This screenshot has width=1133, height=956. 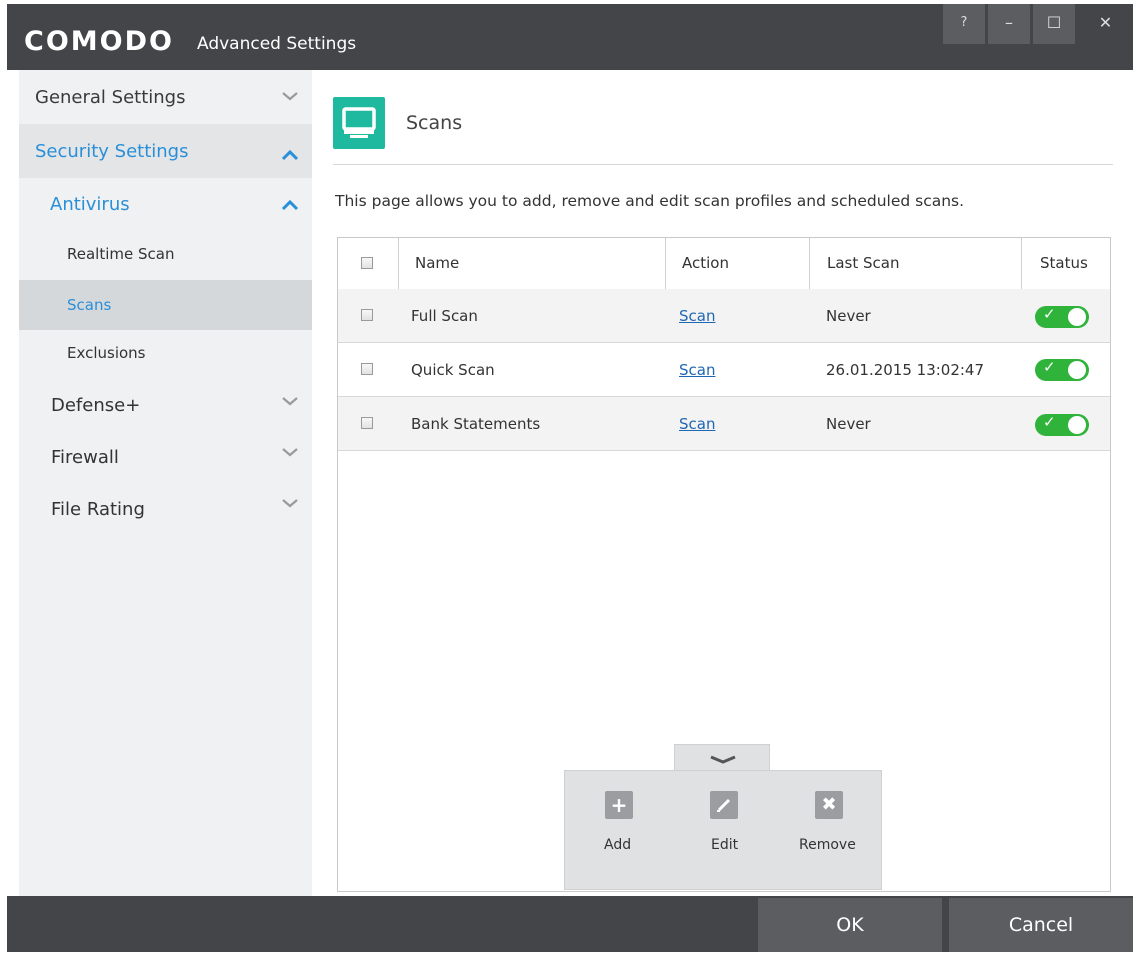 I want to click on footer-bar: OK Cancel, so click(x=570, y=924).